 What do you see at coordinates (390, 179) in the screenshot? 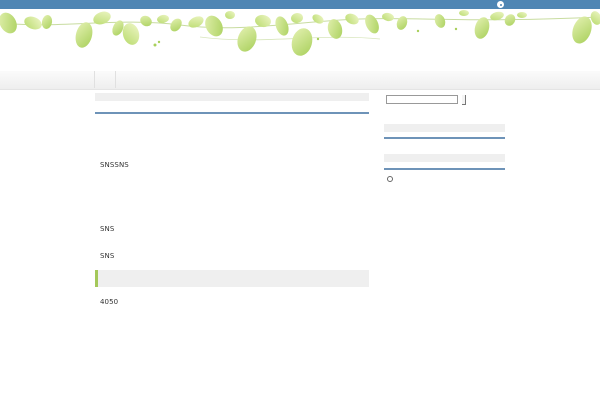
I see `gear-icon` at bounding box center [390, 179].